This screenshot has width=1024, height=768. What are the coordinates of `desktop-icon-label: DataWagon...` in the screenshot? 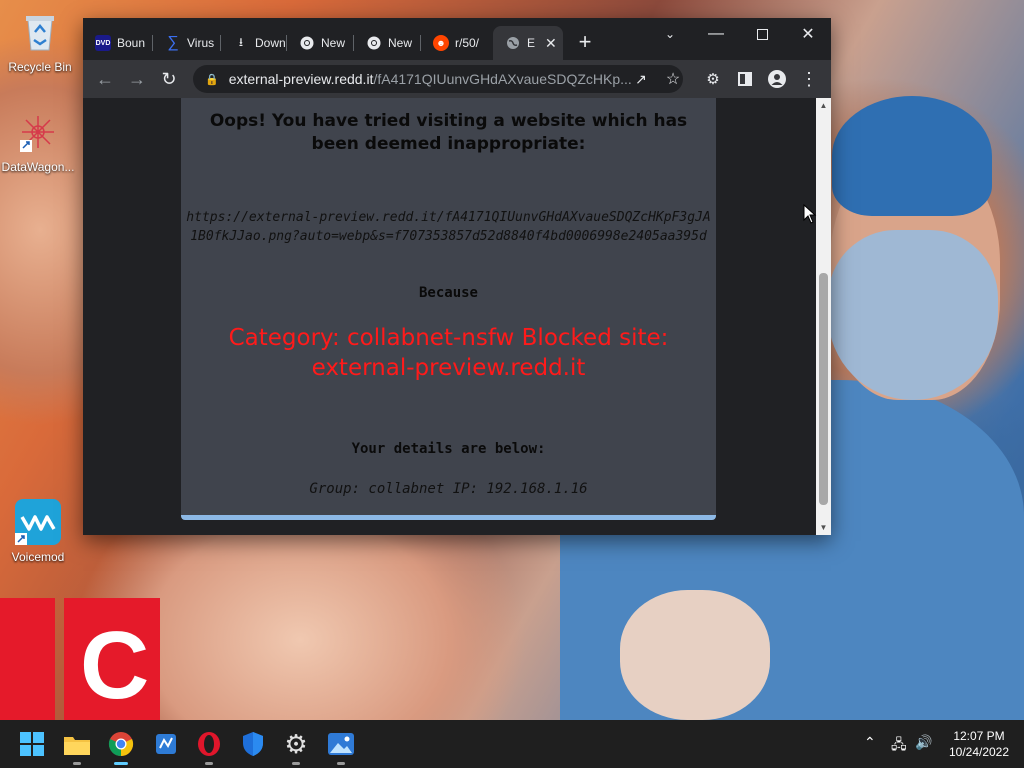 It's located at (38, 167).